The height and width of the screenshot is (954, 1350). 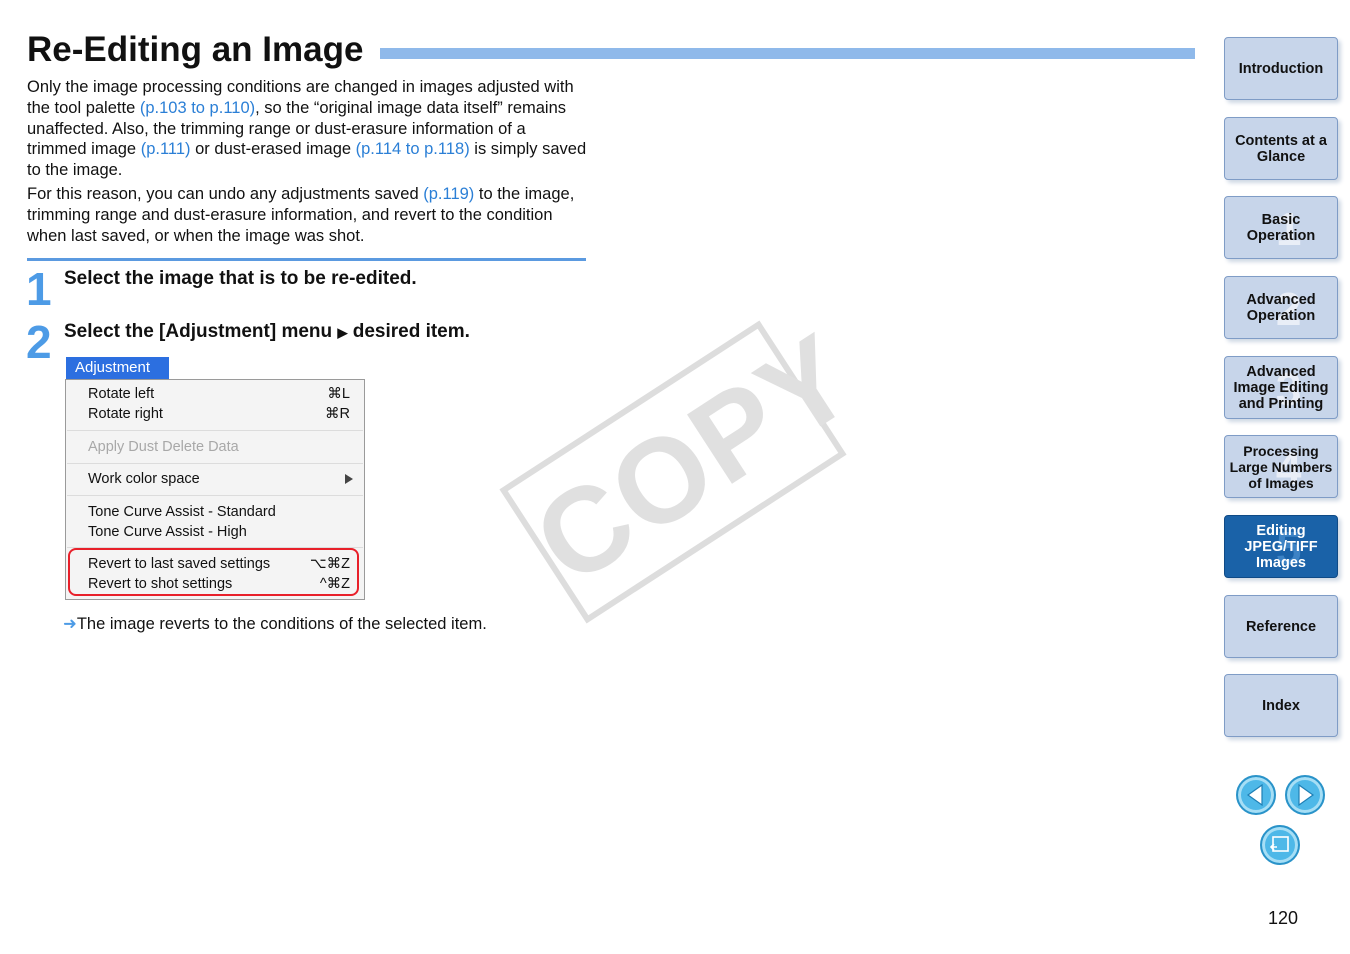 I want to click on menu-item-tone-curve-standard: Tone Curve Assist - Standard, so click(x=219, y=512).